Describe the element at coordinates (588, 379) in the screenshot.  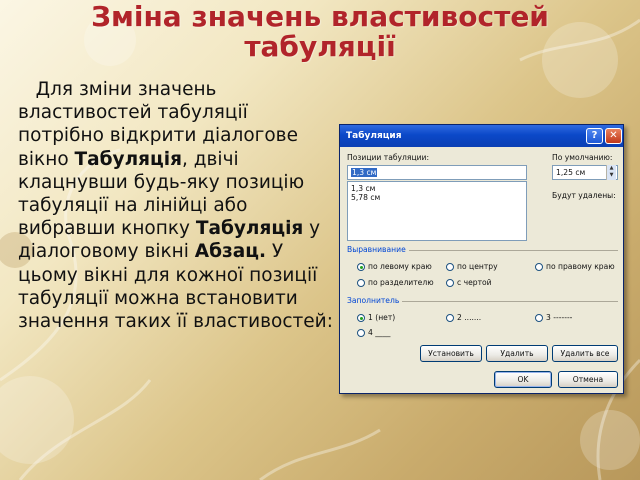
I see `cancel-button: Отмена` at that location.